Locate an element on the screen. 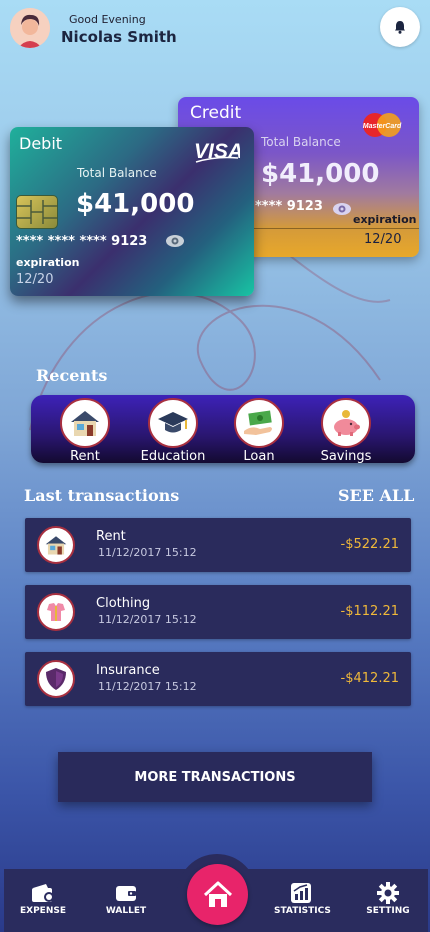 The image size is (430, 932). home-icon is located at coordinates (217, 894).